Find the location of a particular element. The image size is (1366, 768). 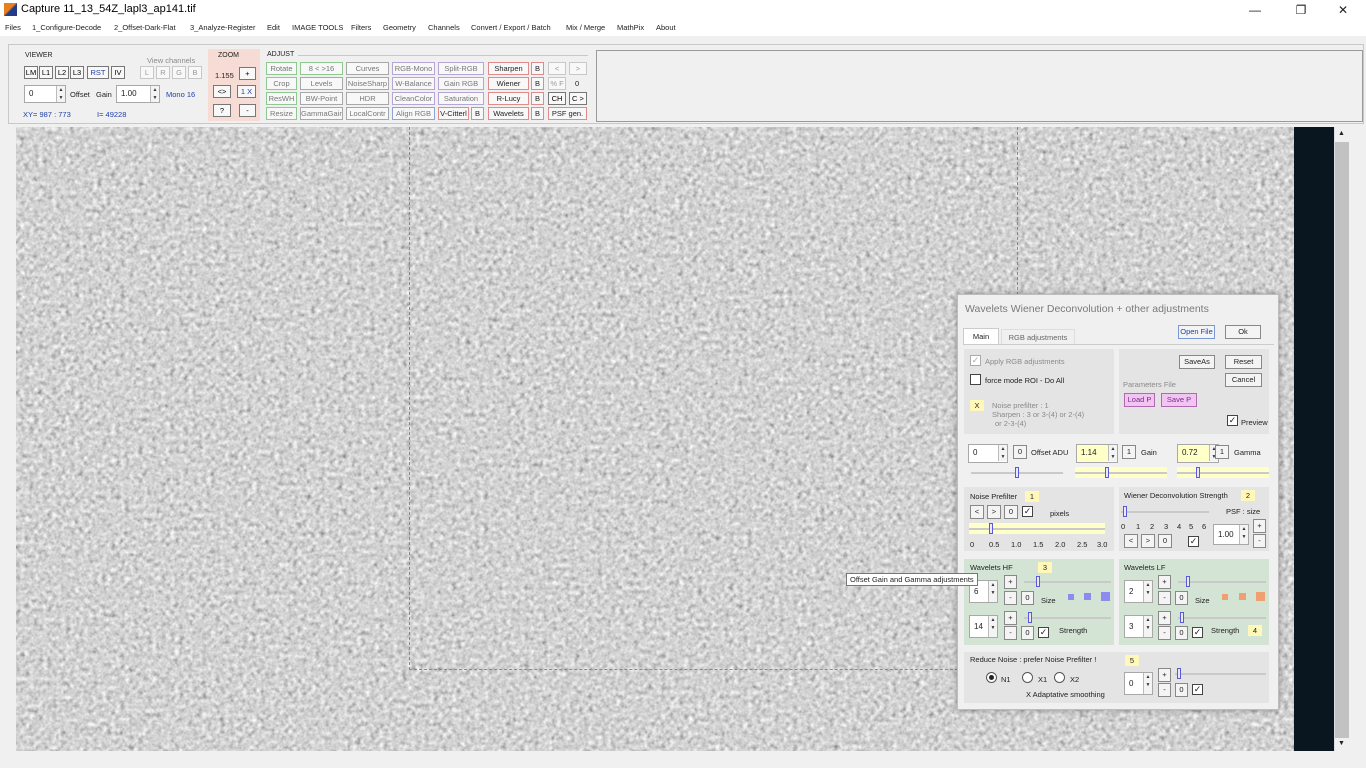

adjust-prev-button: < is located at coordinates (557, 68).